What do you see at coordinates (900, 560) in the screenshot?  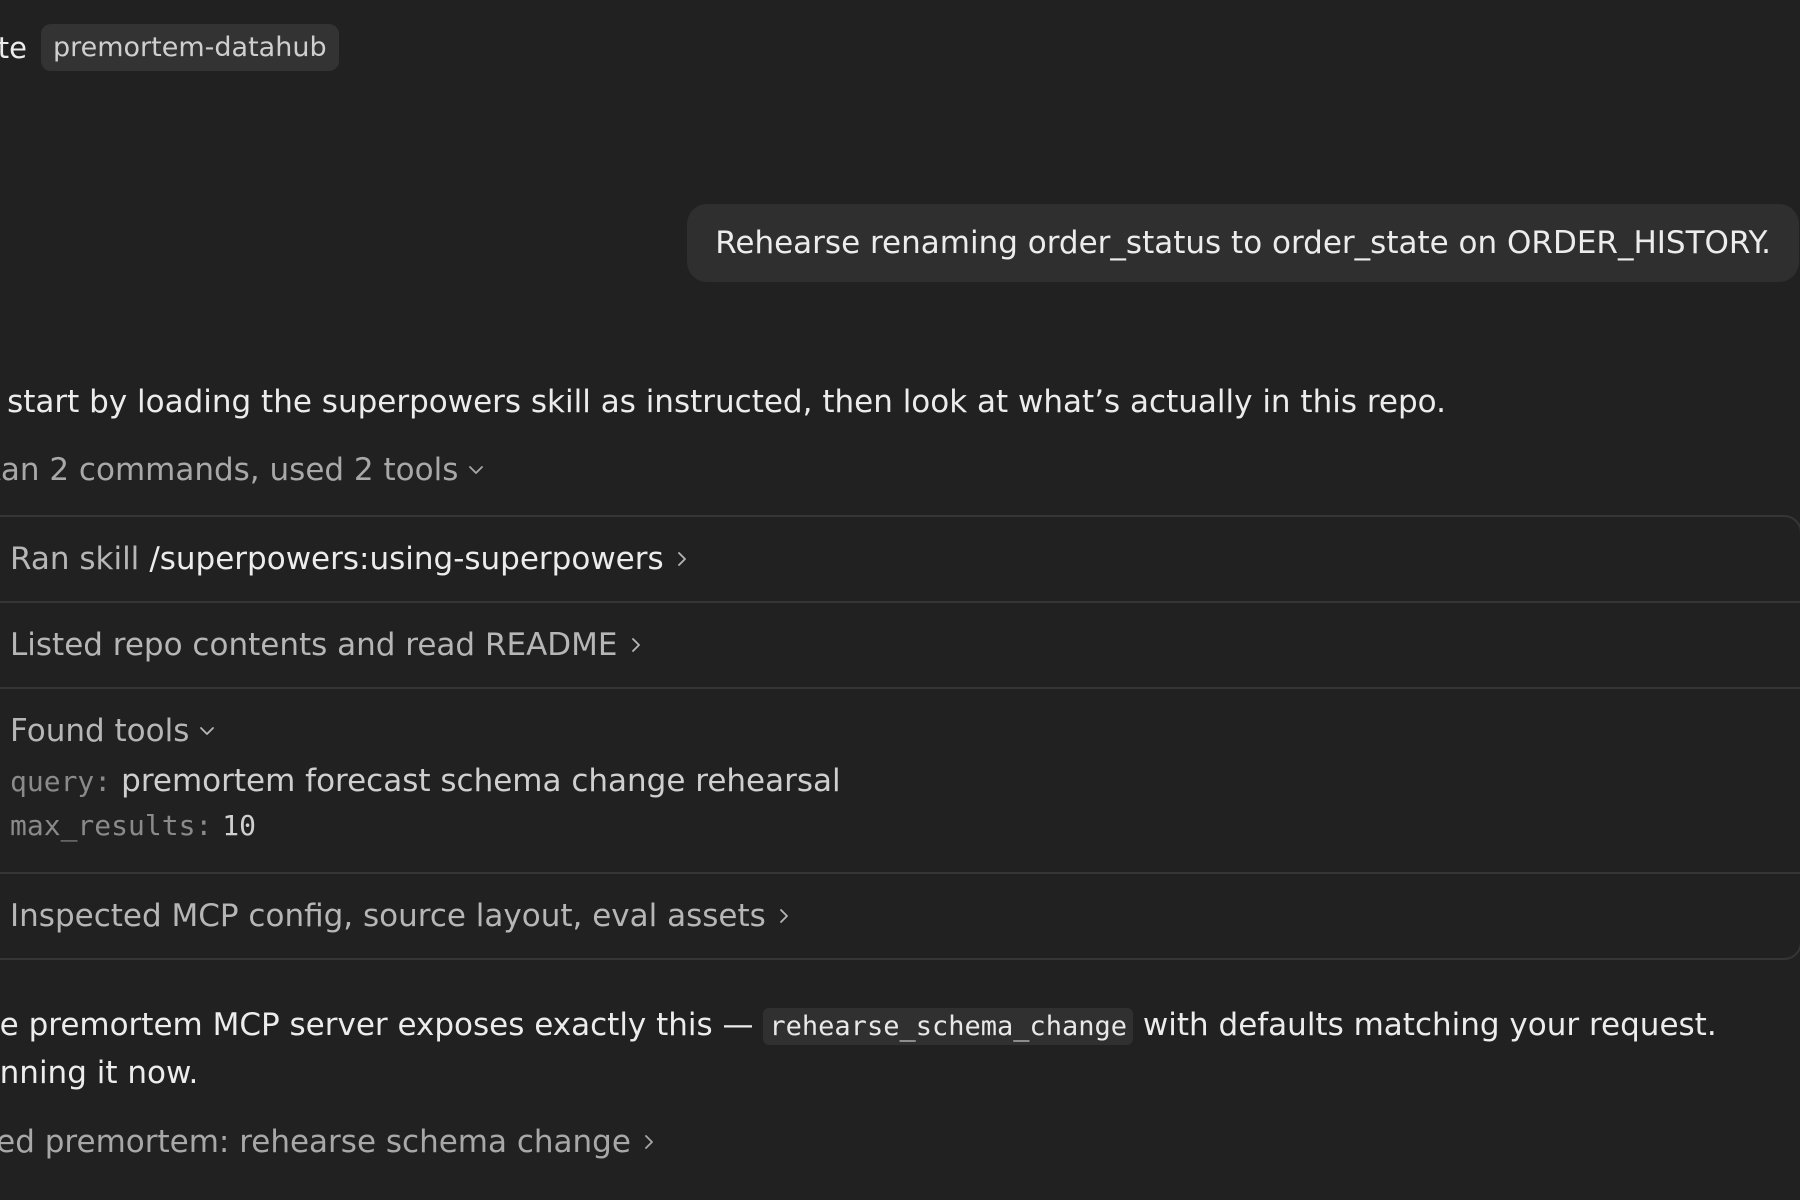 I see `tool-step-ran-skill: Ran skill /superpowers:using-superpowers` at bounding box center [900, 560].